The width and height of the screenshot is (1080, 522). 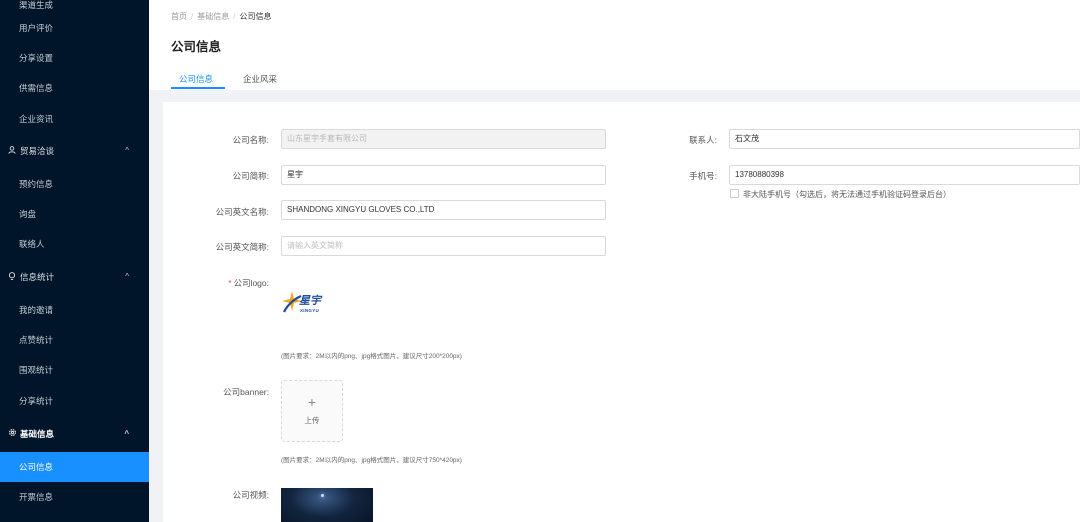 I want to click on sidebar-item-view-stats: 围观统计, so click(x=74, y=370).